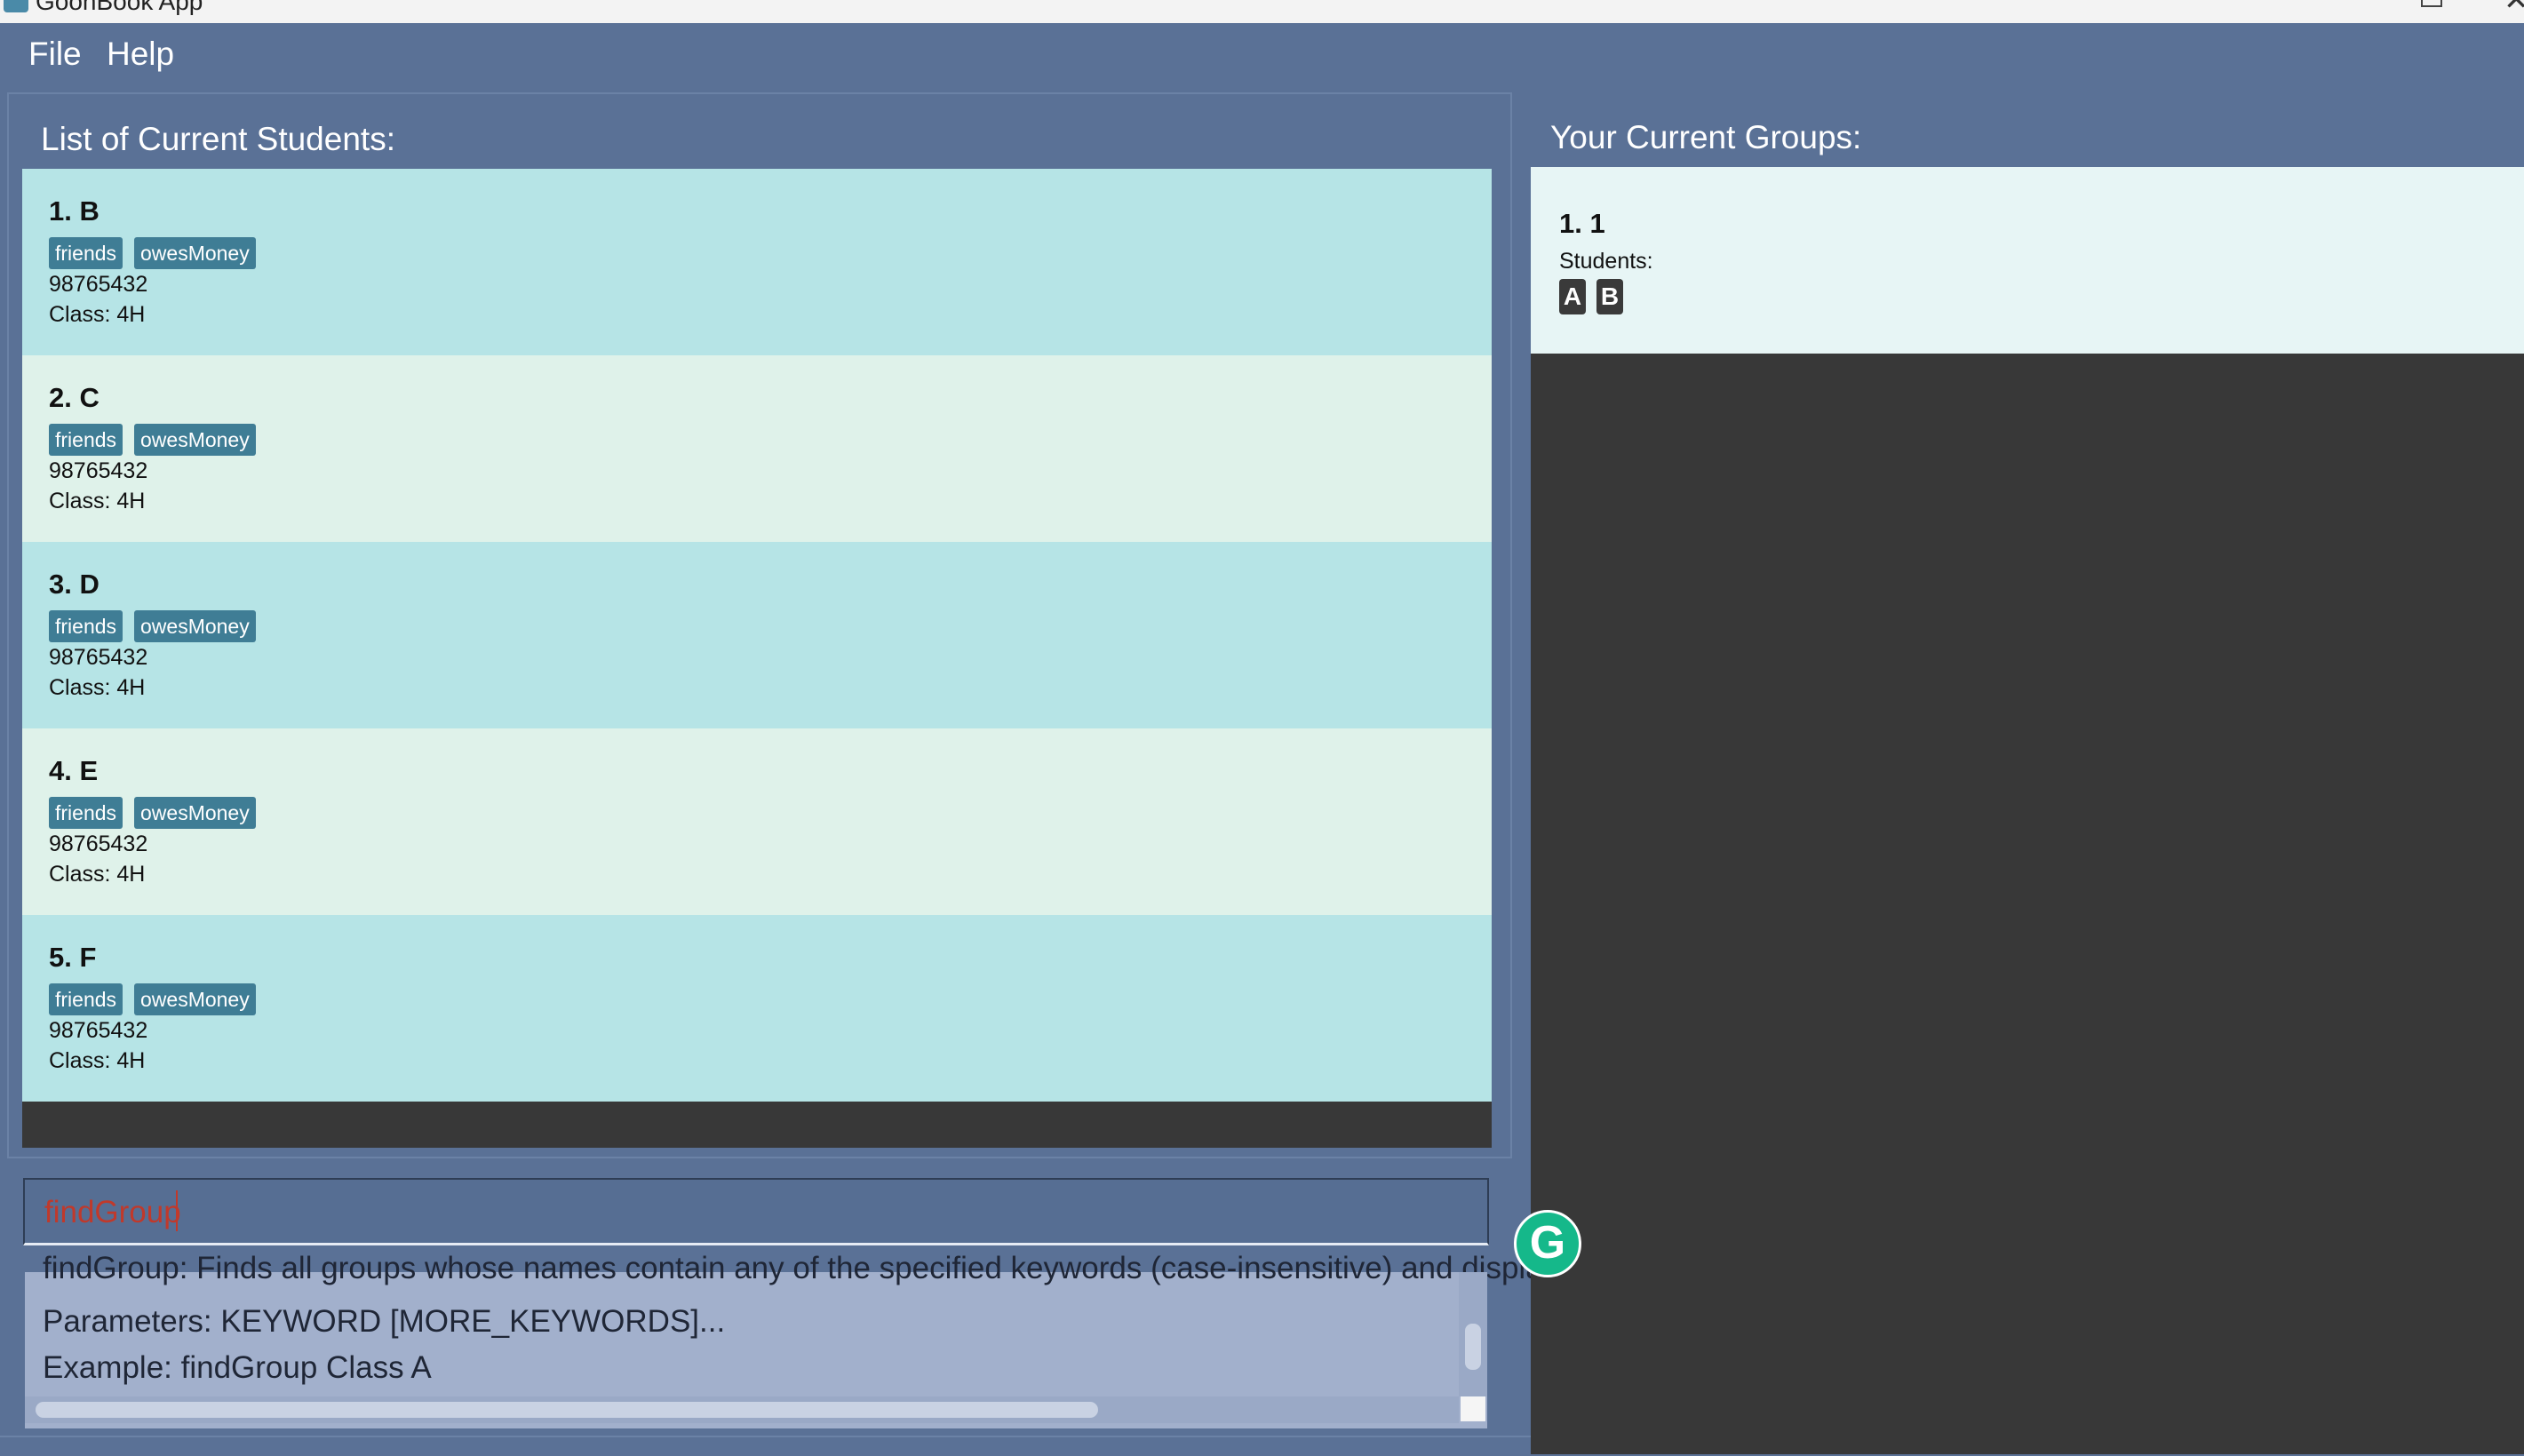 This screenshot has height=1456, width=2524. What do you see at coordinates (74, 211) in the screenshot?
I see `student-name: 1. B` at bounding box center [74, 211].